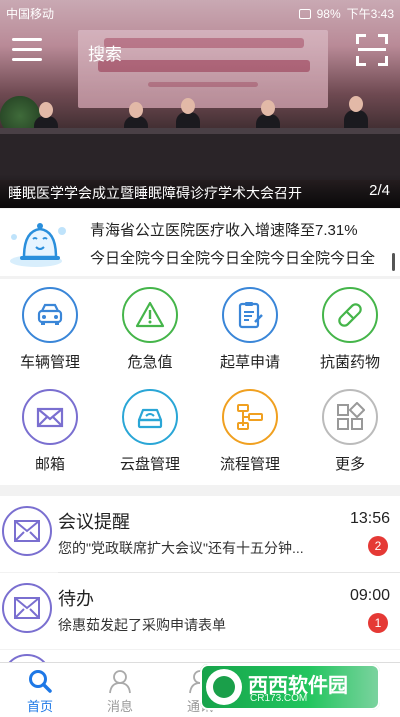 The height and width of the screenshot is (717, 400). I want to click on workflow-icon, so click(250, 417).